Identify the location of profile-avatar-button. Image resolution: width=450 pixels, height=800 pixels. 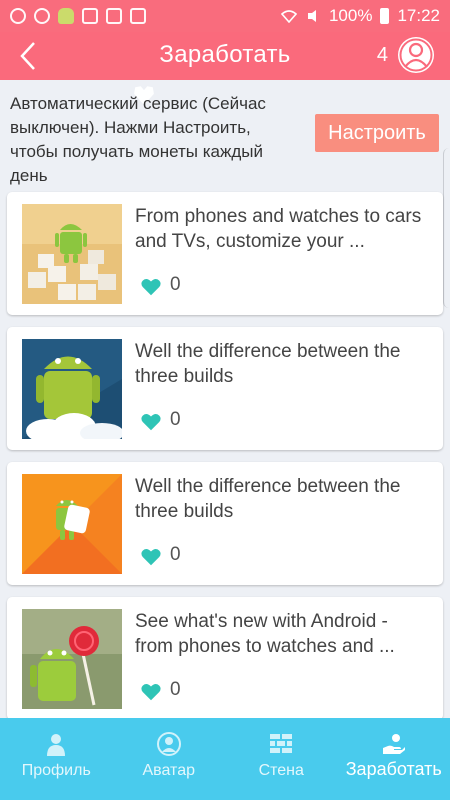
(416, 55).